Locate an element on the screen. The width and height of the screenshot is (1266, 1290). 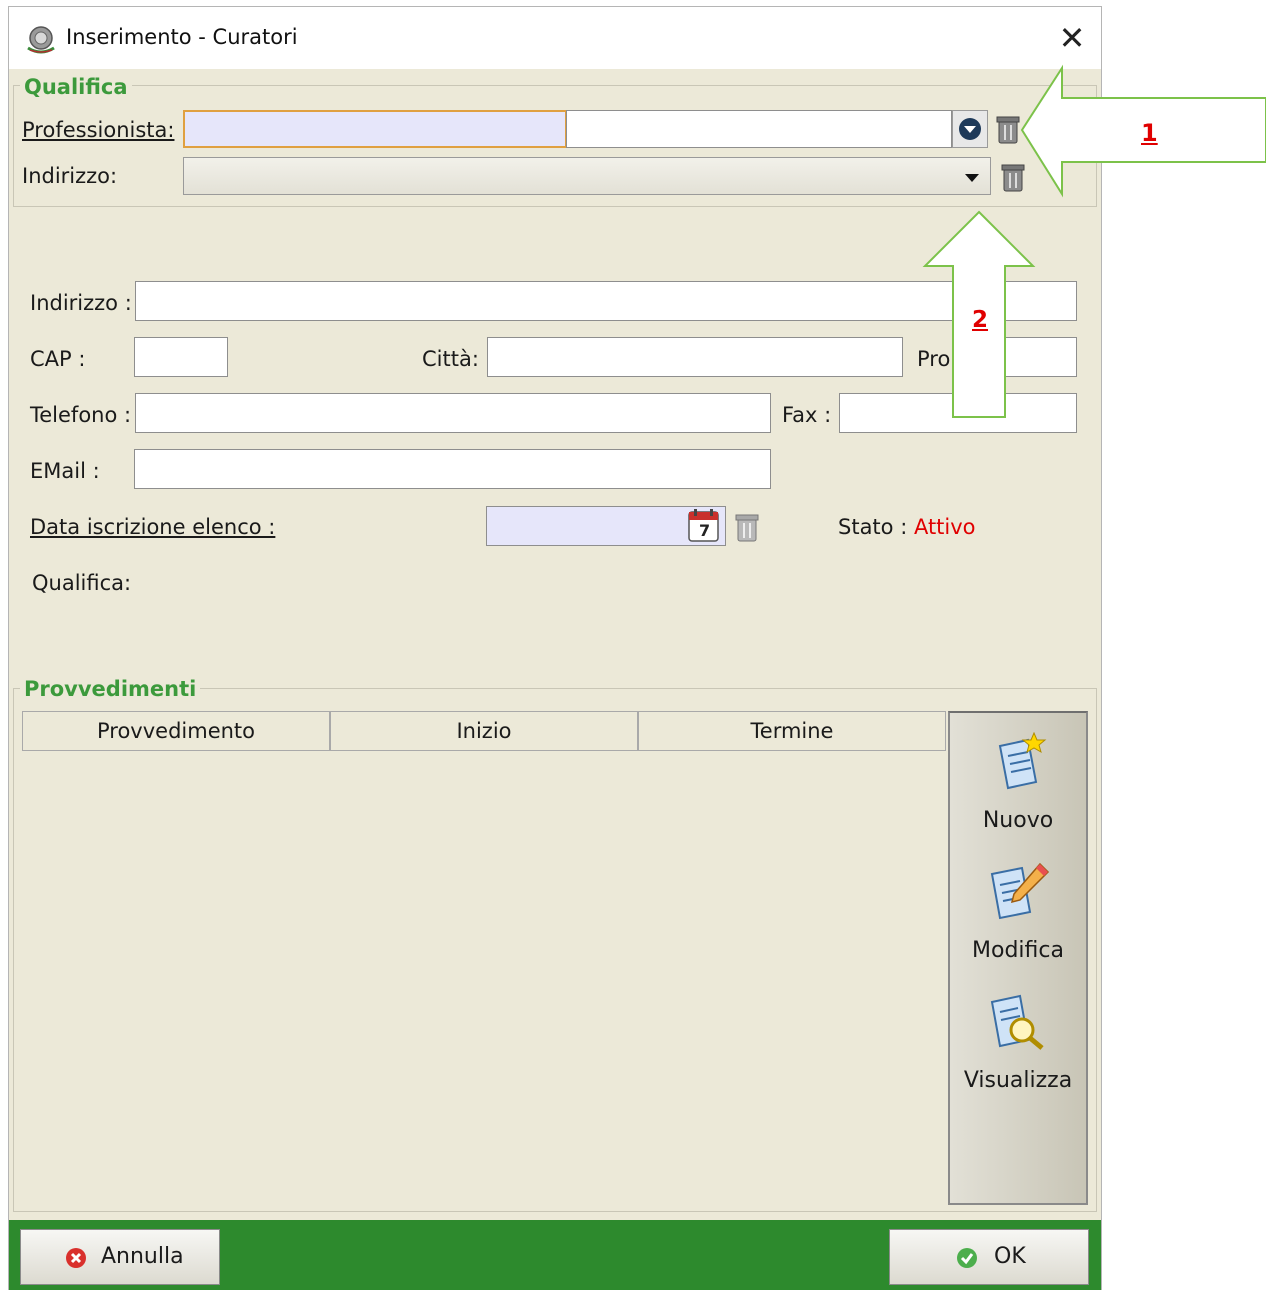
annotation-overlay is located at coordinates (1094, 241).